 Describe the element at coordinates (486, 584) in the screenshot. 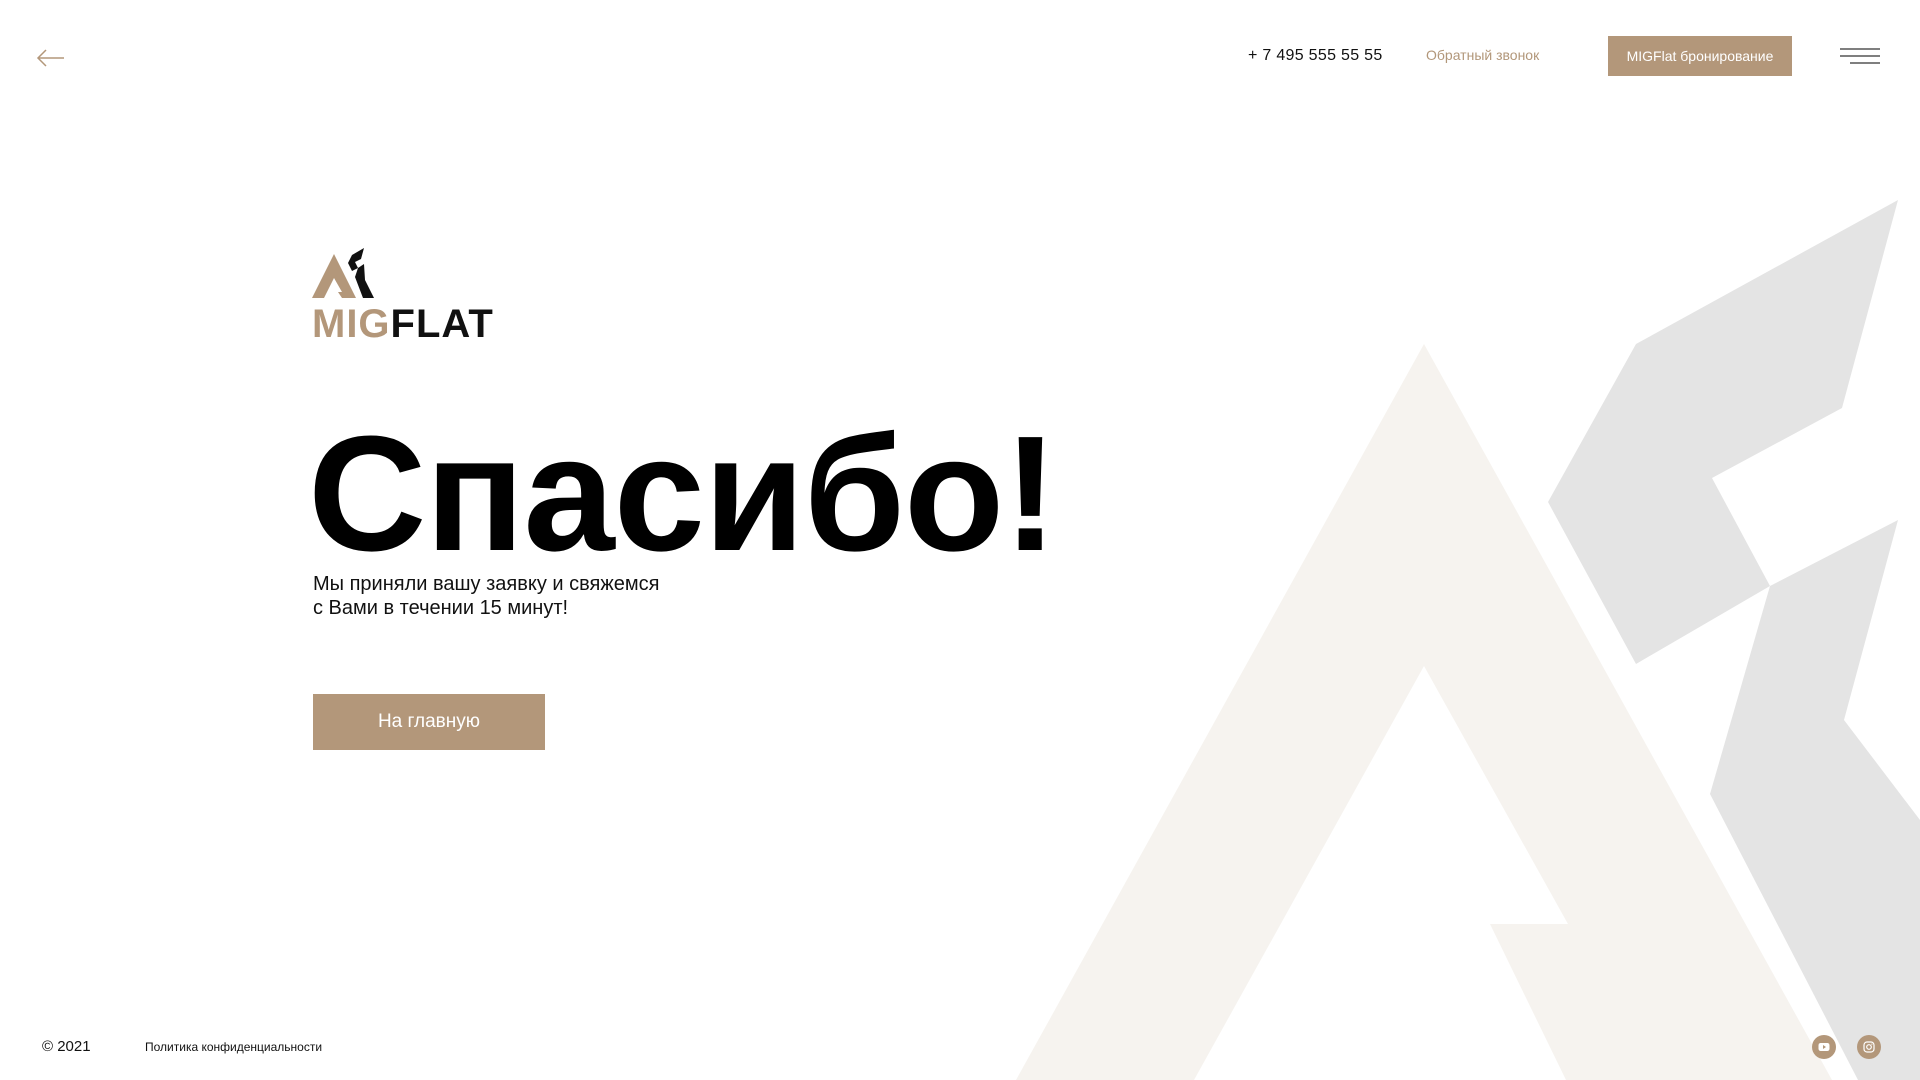

I see `confirmation-message-line1: Мы приняли вашу заявку и свяжемся` at that location.